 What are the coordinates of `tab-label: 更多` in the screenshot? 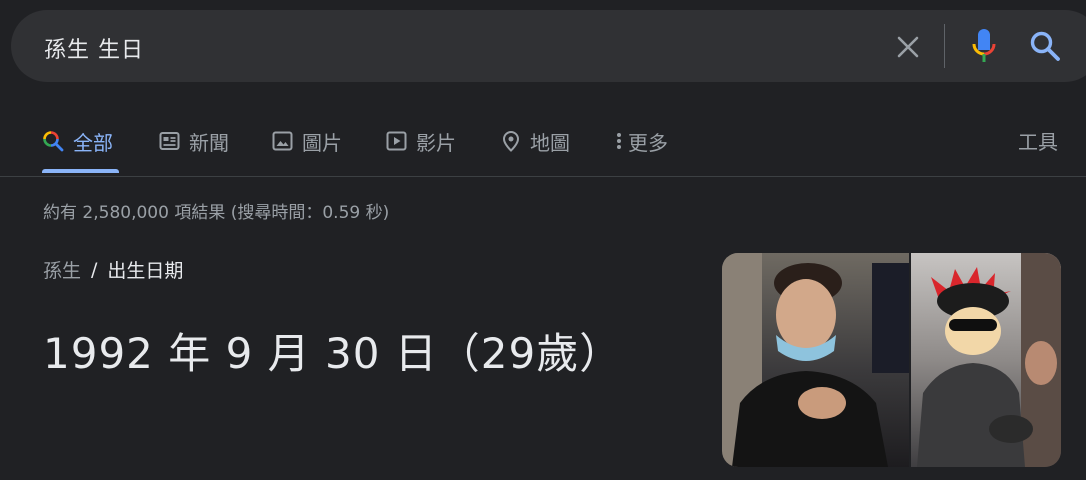 It's located at (648, 142).